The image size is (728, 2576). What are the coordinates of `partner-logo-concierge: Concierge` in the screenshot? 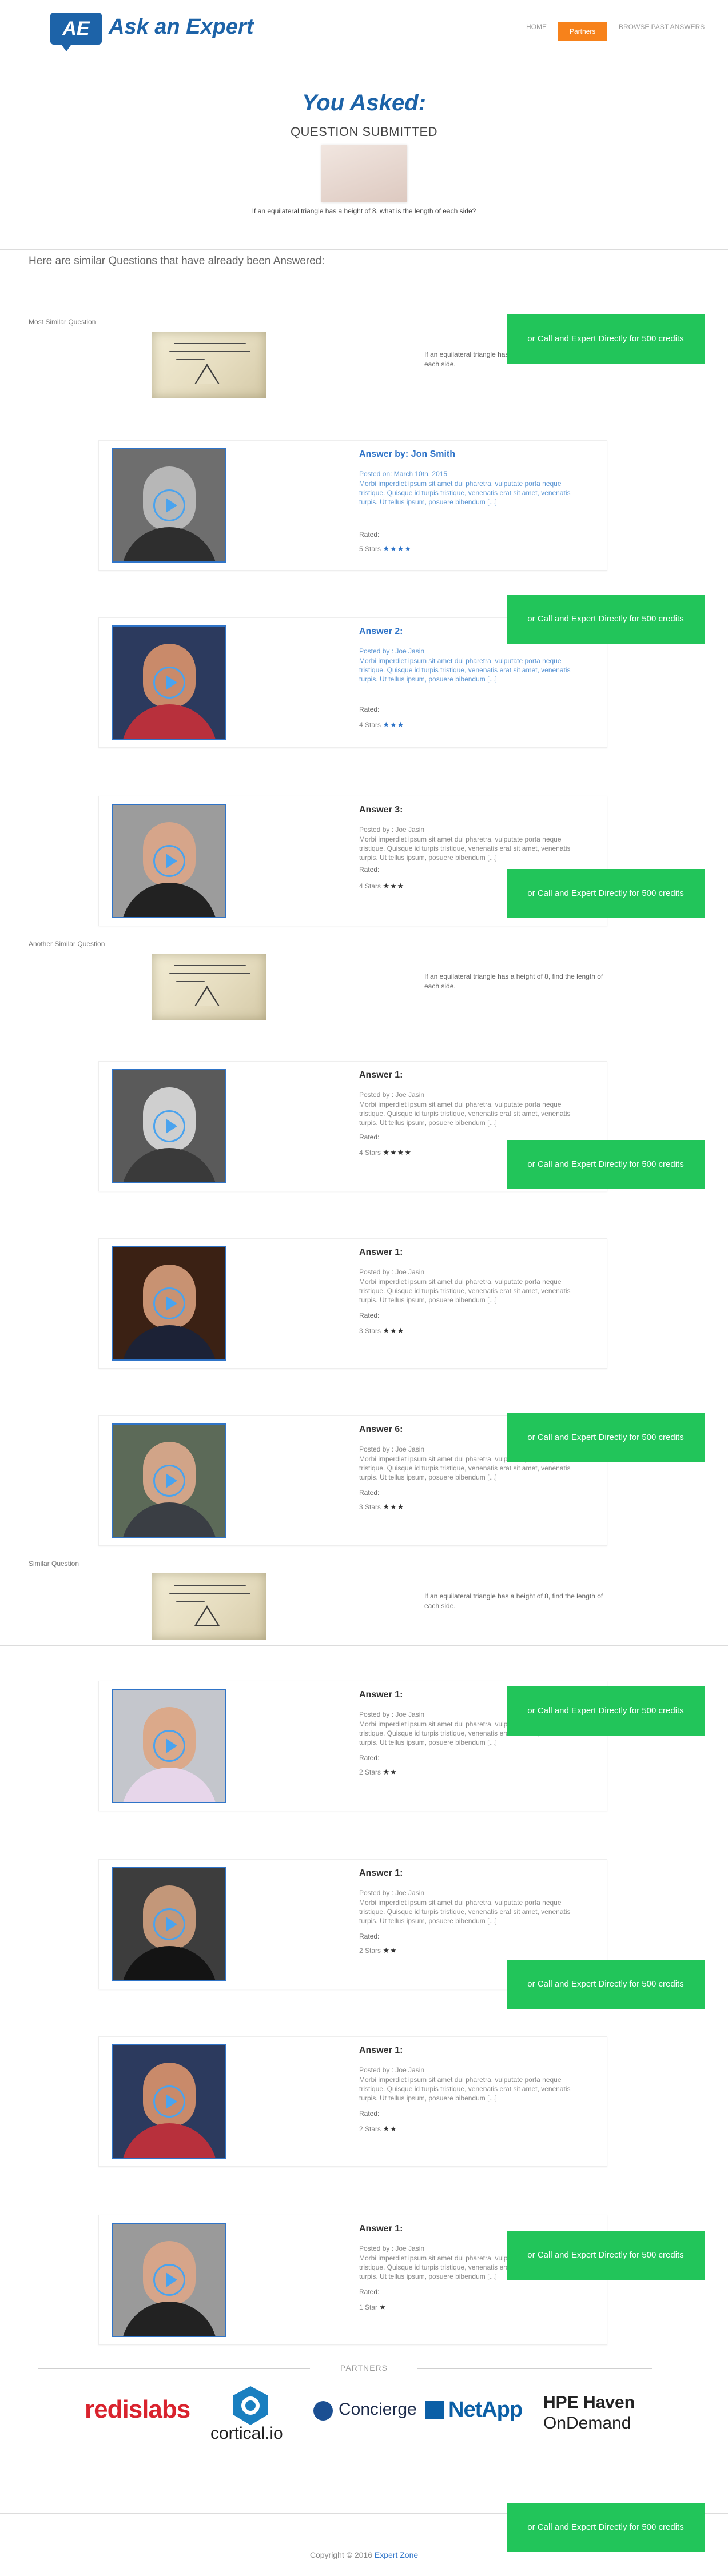 It's located at (378, 2410).